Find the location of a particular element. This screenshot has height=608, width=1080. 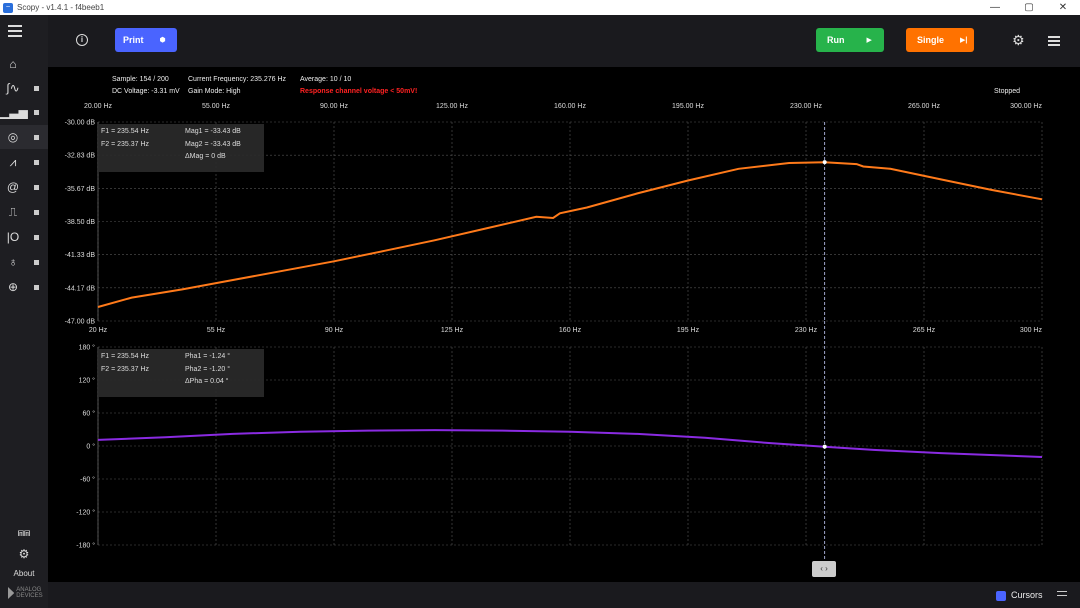

voltmeter-icon: @ is located at coordinates (13, 187).